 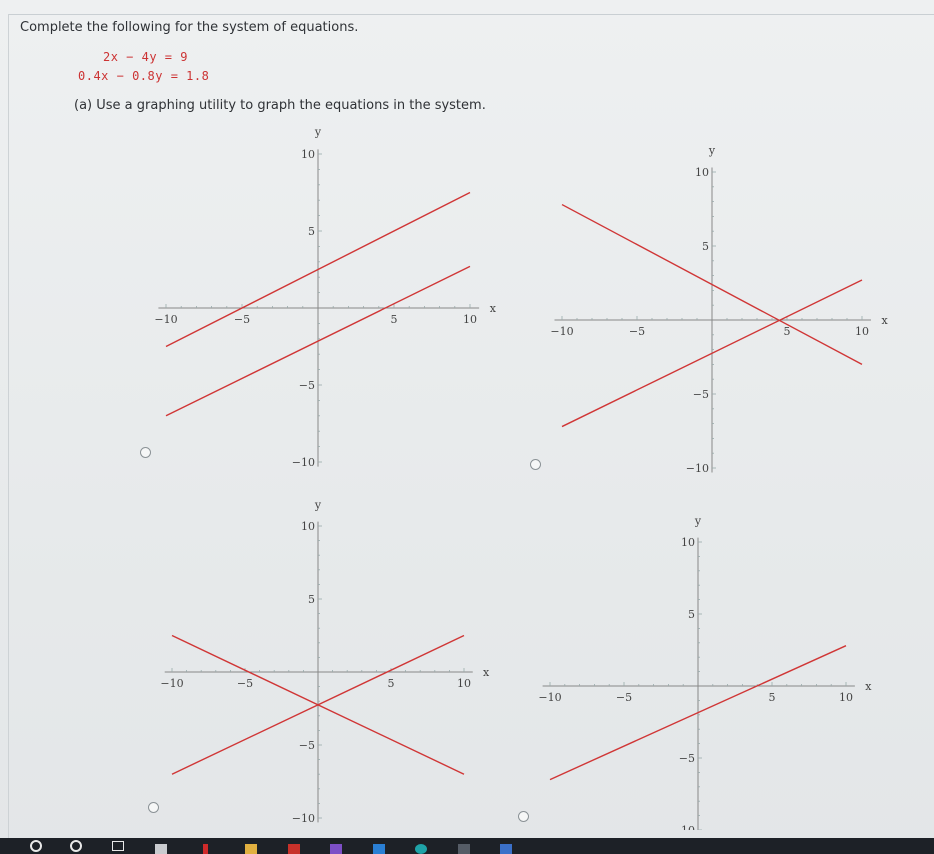 What do you see at coordinates (719, 309) in the screenshot?
I see `graph-option-b: −10 −5 5 10 10 5 −5 −10 x y` at bounding box center [719, 309].